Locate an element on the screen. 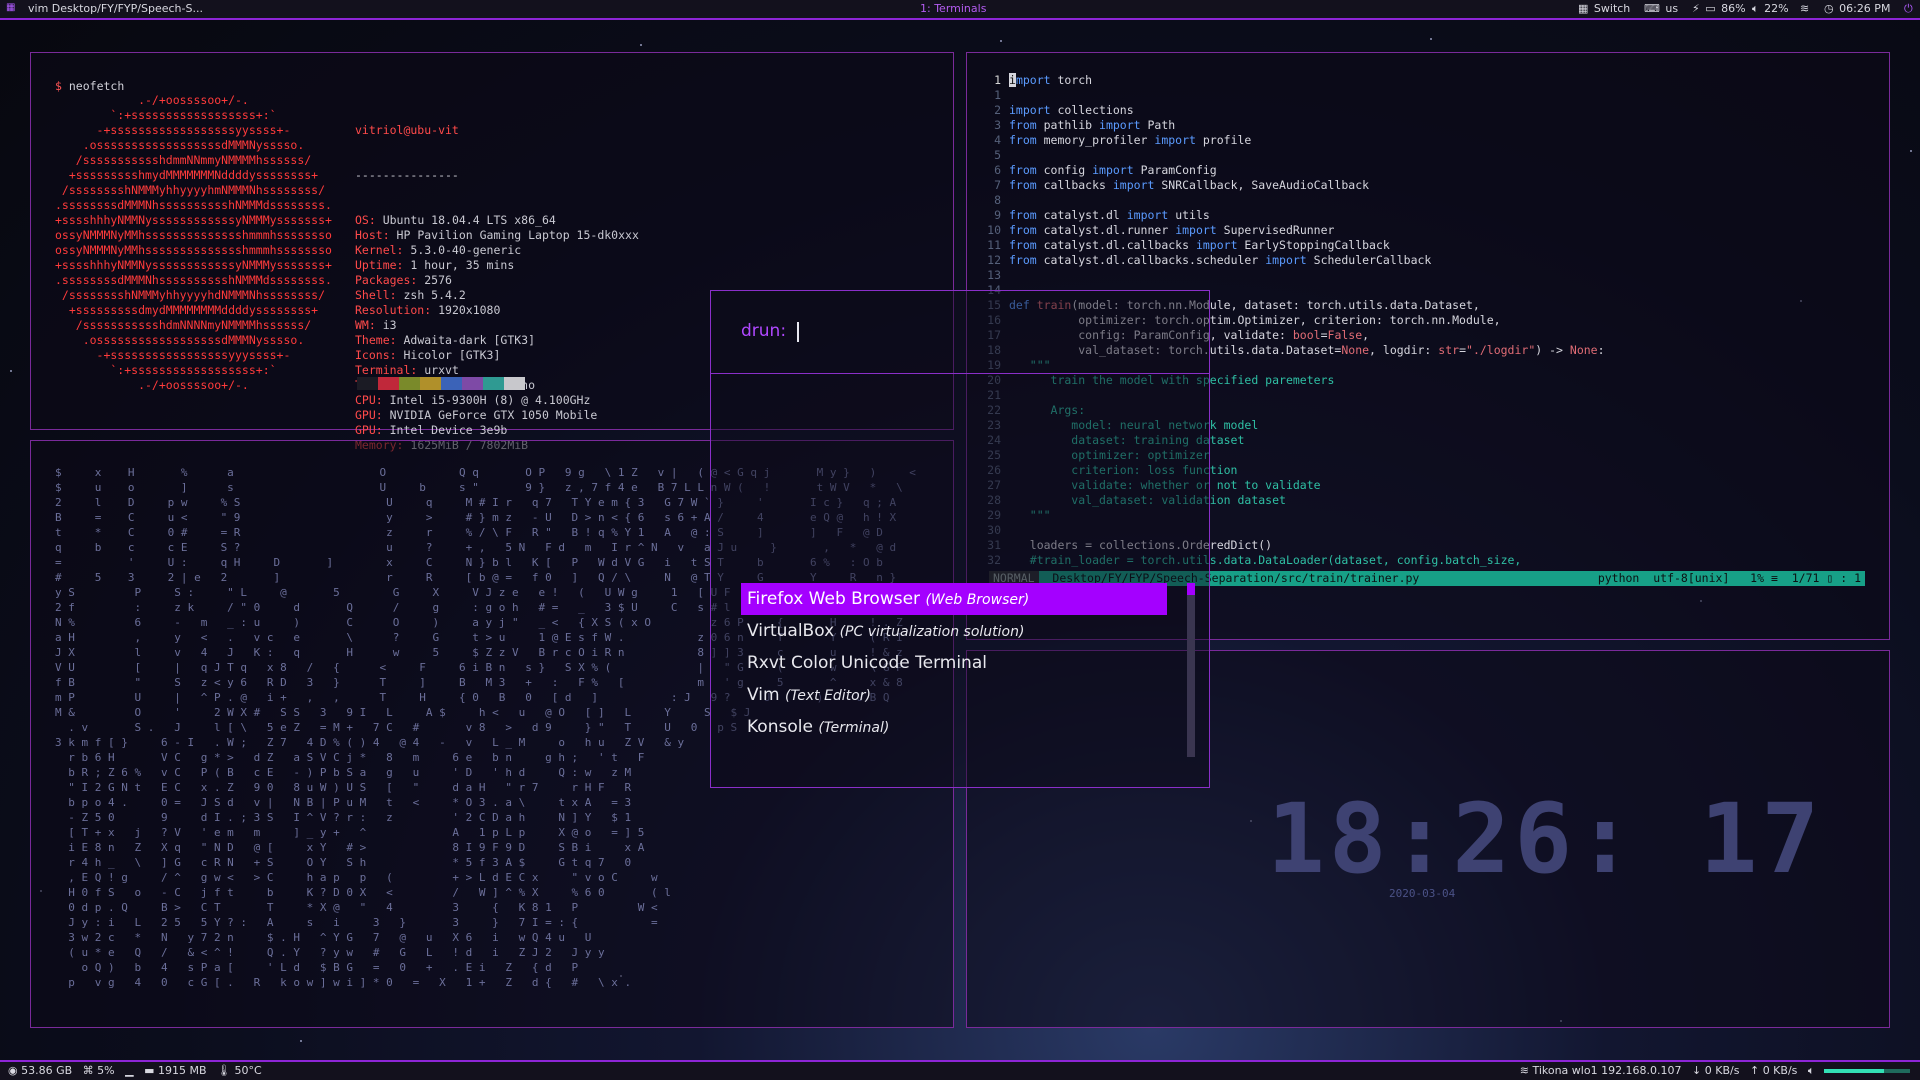  info-key: Kernel: is located at coordinates (383, 250).